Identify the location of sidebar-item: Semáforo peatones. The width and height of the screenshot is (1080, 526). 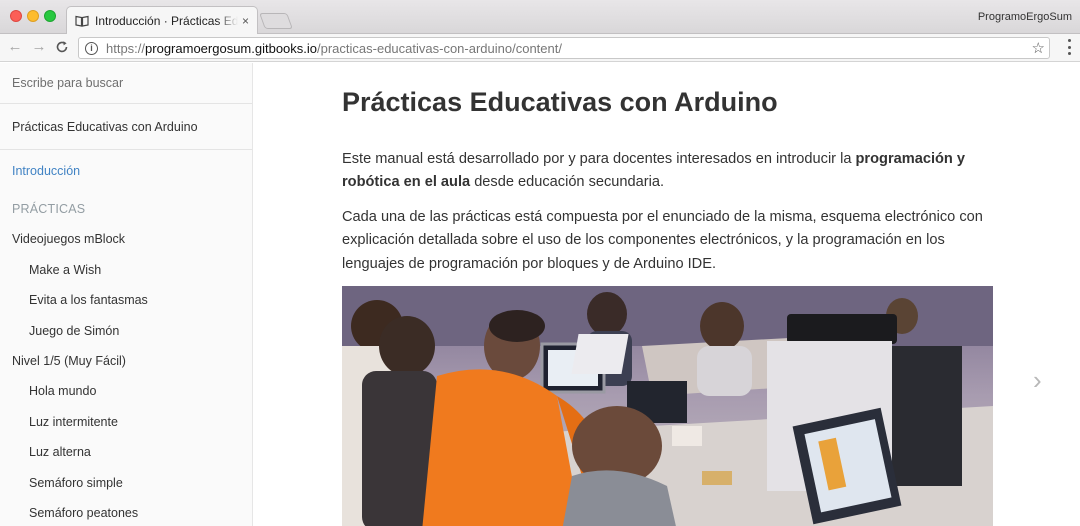
(126, 512).